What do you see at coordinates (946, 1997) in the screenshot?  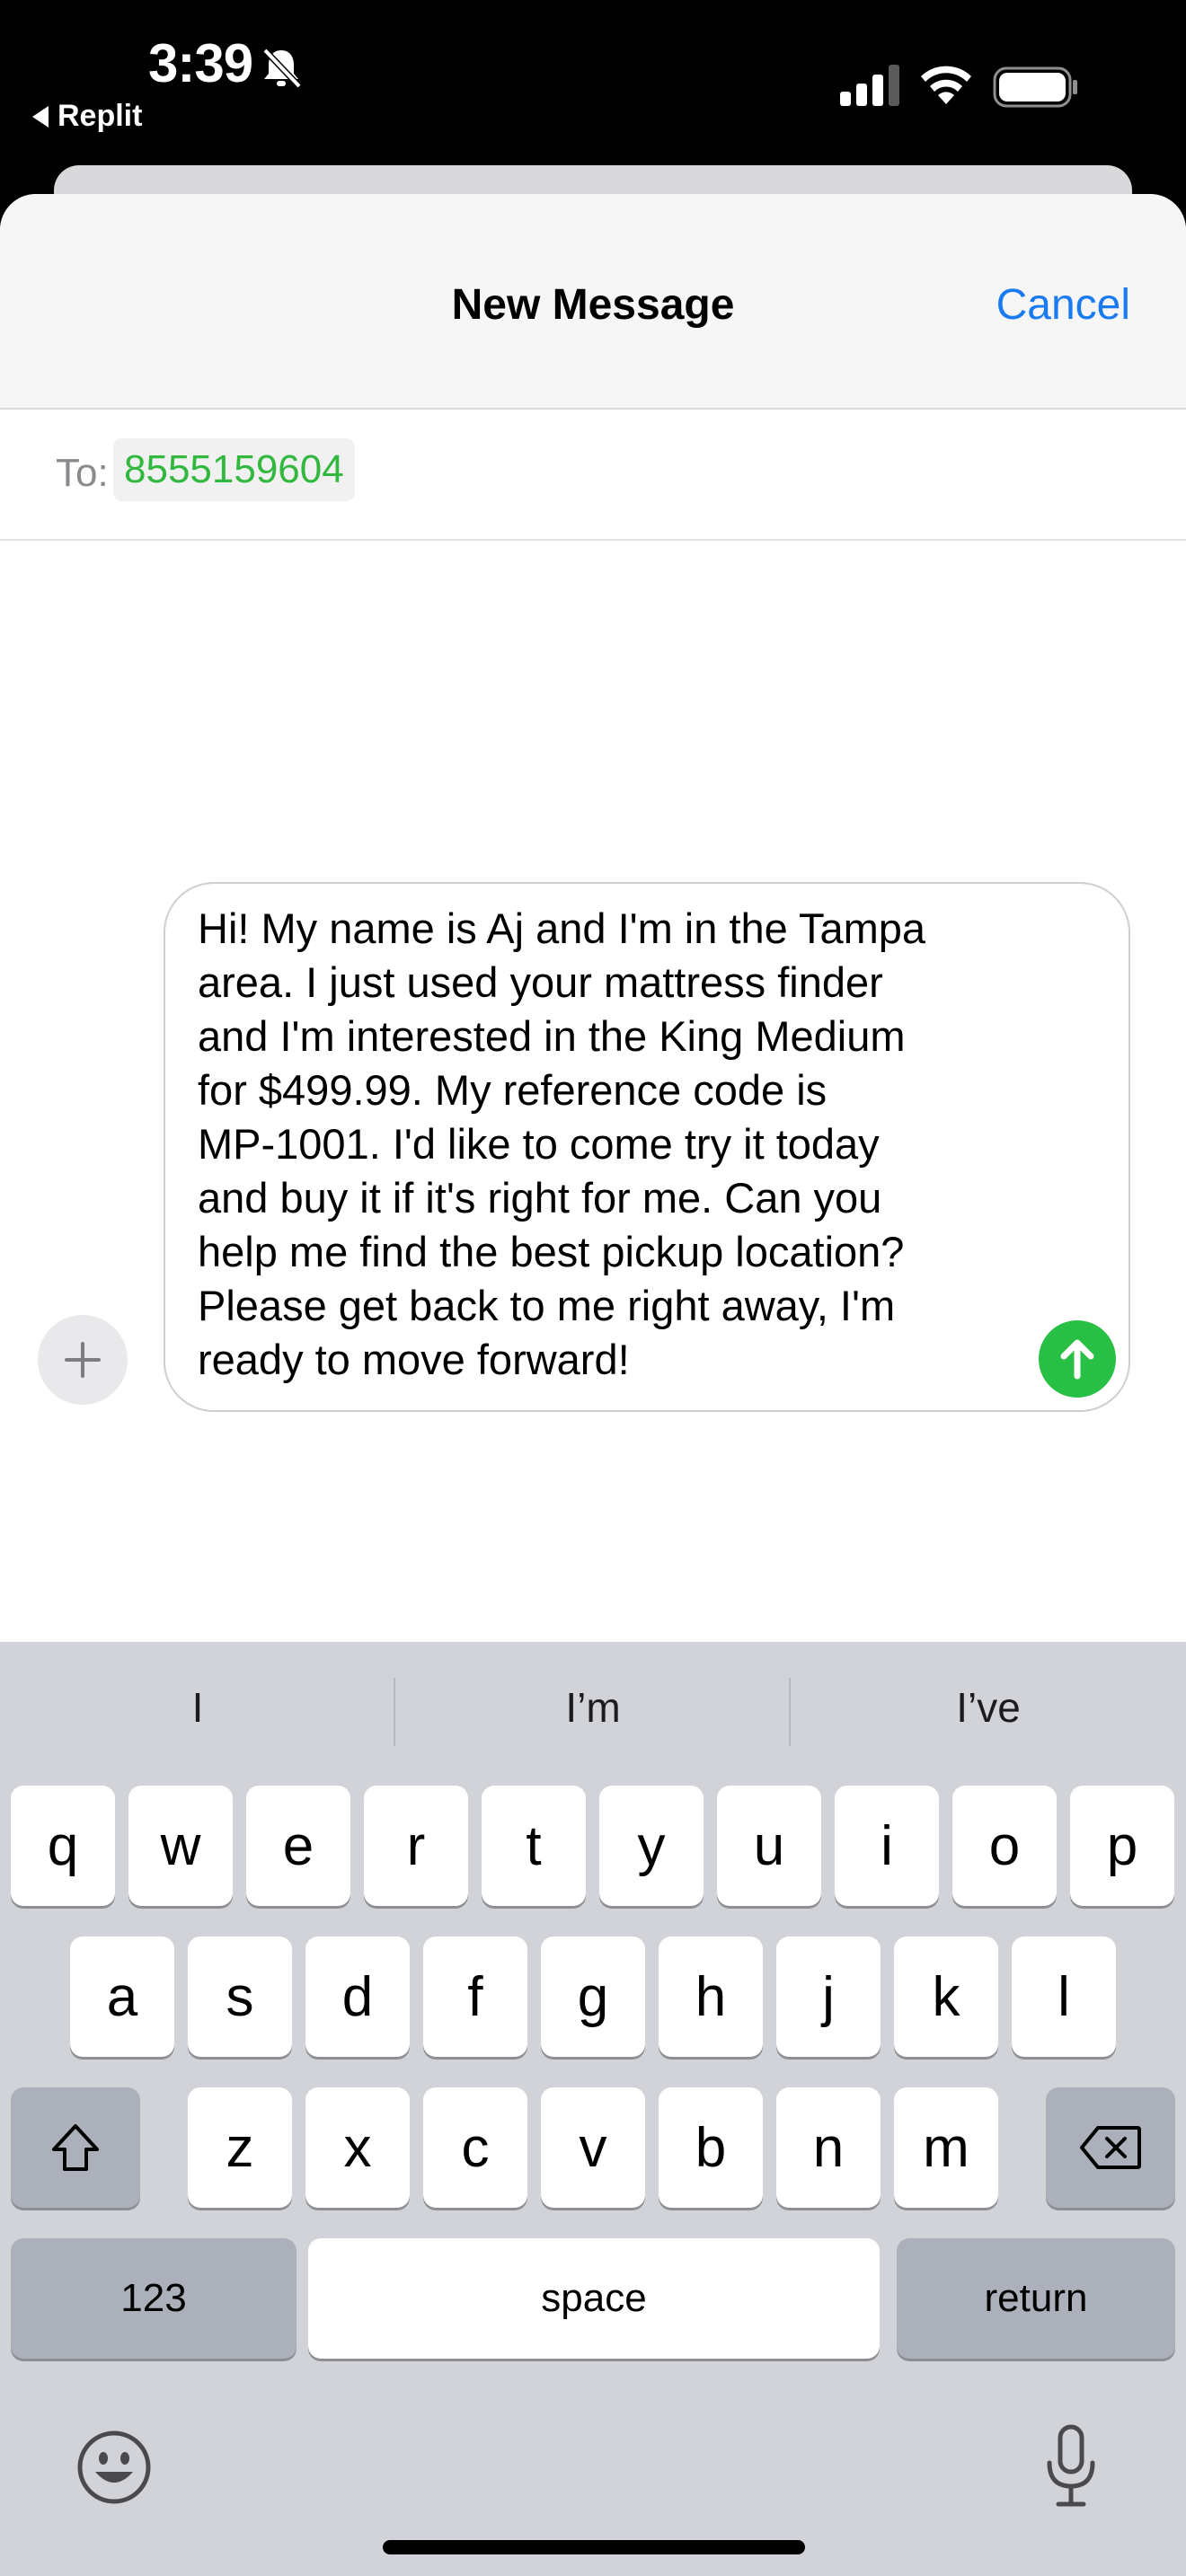 I see `key-k: k` at bounding box center [946, 1997].